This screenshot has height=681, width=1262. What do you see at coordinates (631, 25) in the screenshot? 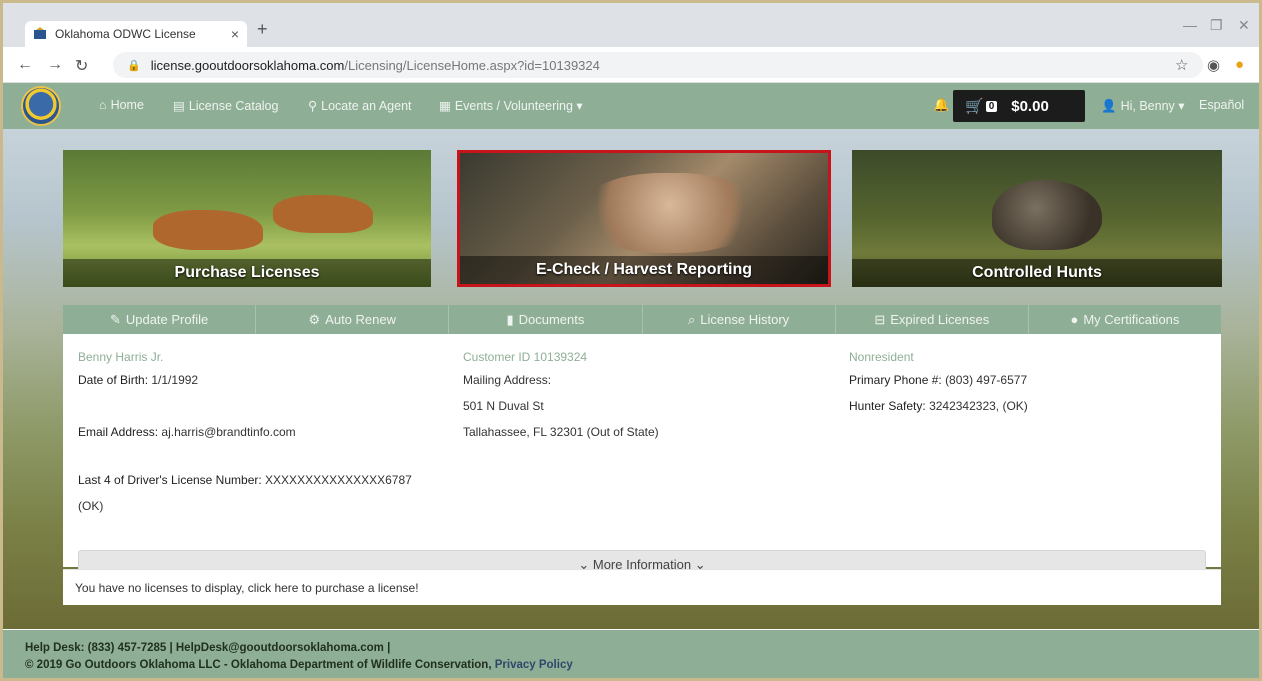
I see `browser-tab-strip: Oklahoma ODWC License × + — ❐ ✕` at bounding box center [631, 25].